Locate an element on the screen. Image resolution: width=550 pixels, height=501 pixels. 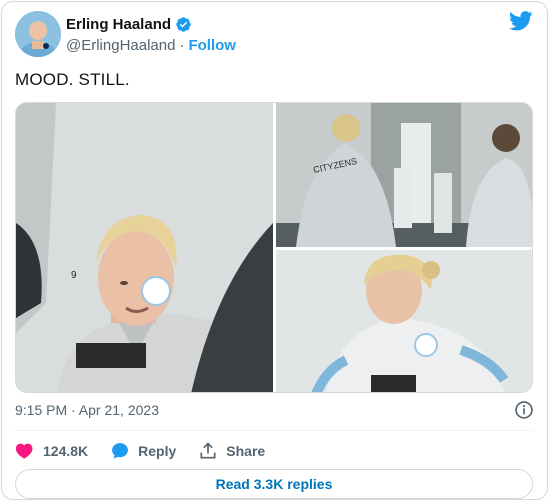
reply-label: Reply is located at coordinates (157, 451).